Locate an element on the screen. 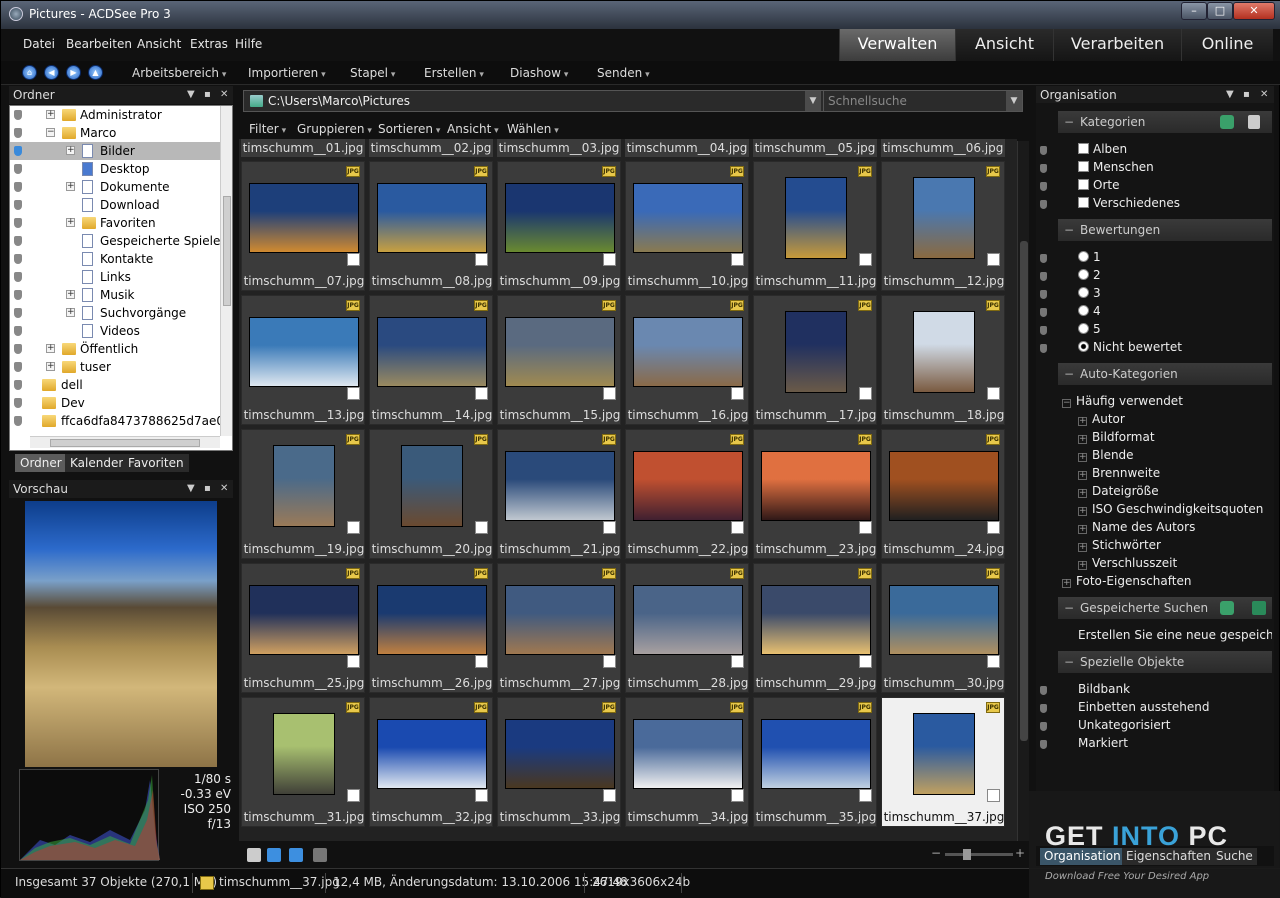 The height and width of the screenshot is (898, 1280). tree-item-marco: − Marco is located at coordinates (115, 133).